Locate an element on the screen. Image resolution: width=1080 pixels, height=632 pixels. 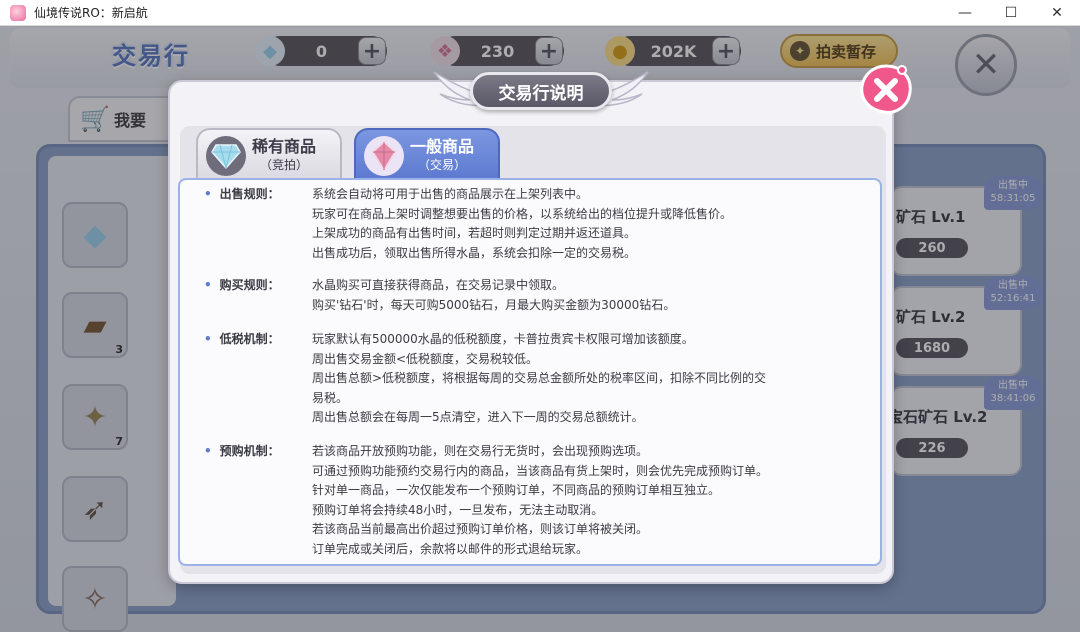
rule-line: 若该商品开放预购功能，则在交易行无货时，会出现预购选项。 is located at coordinates (480, 451).